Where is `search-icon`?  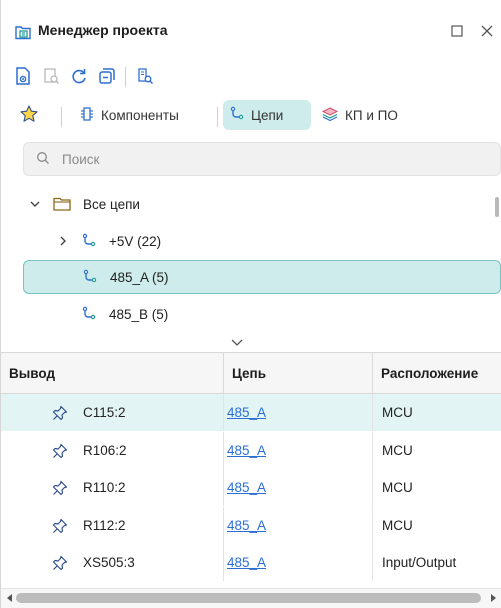 search-icon is located at coordinates (43, 159).